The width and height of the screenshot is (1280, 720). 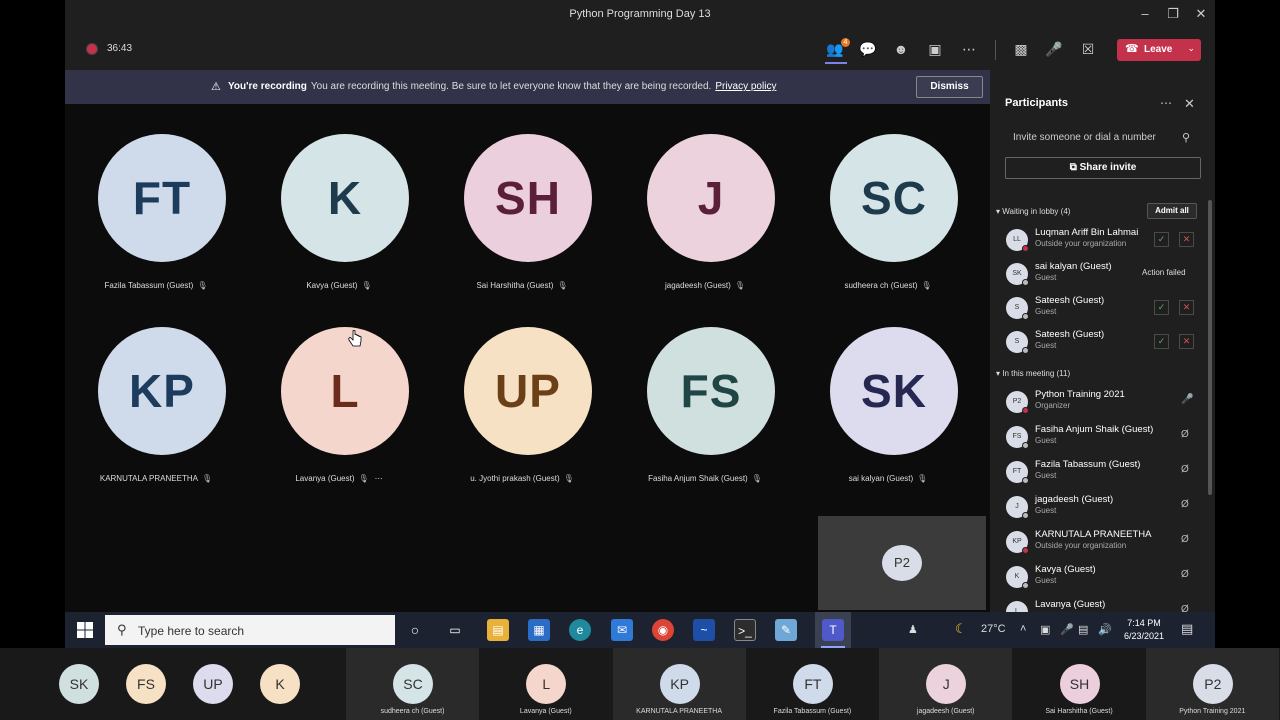 What do you see at coordinates (1103, 168) in the screenshot?
I see `share-invite-button: ⧉ Share invite` at bounding box center [1103, 168].